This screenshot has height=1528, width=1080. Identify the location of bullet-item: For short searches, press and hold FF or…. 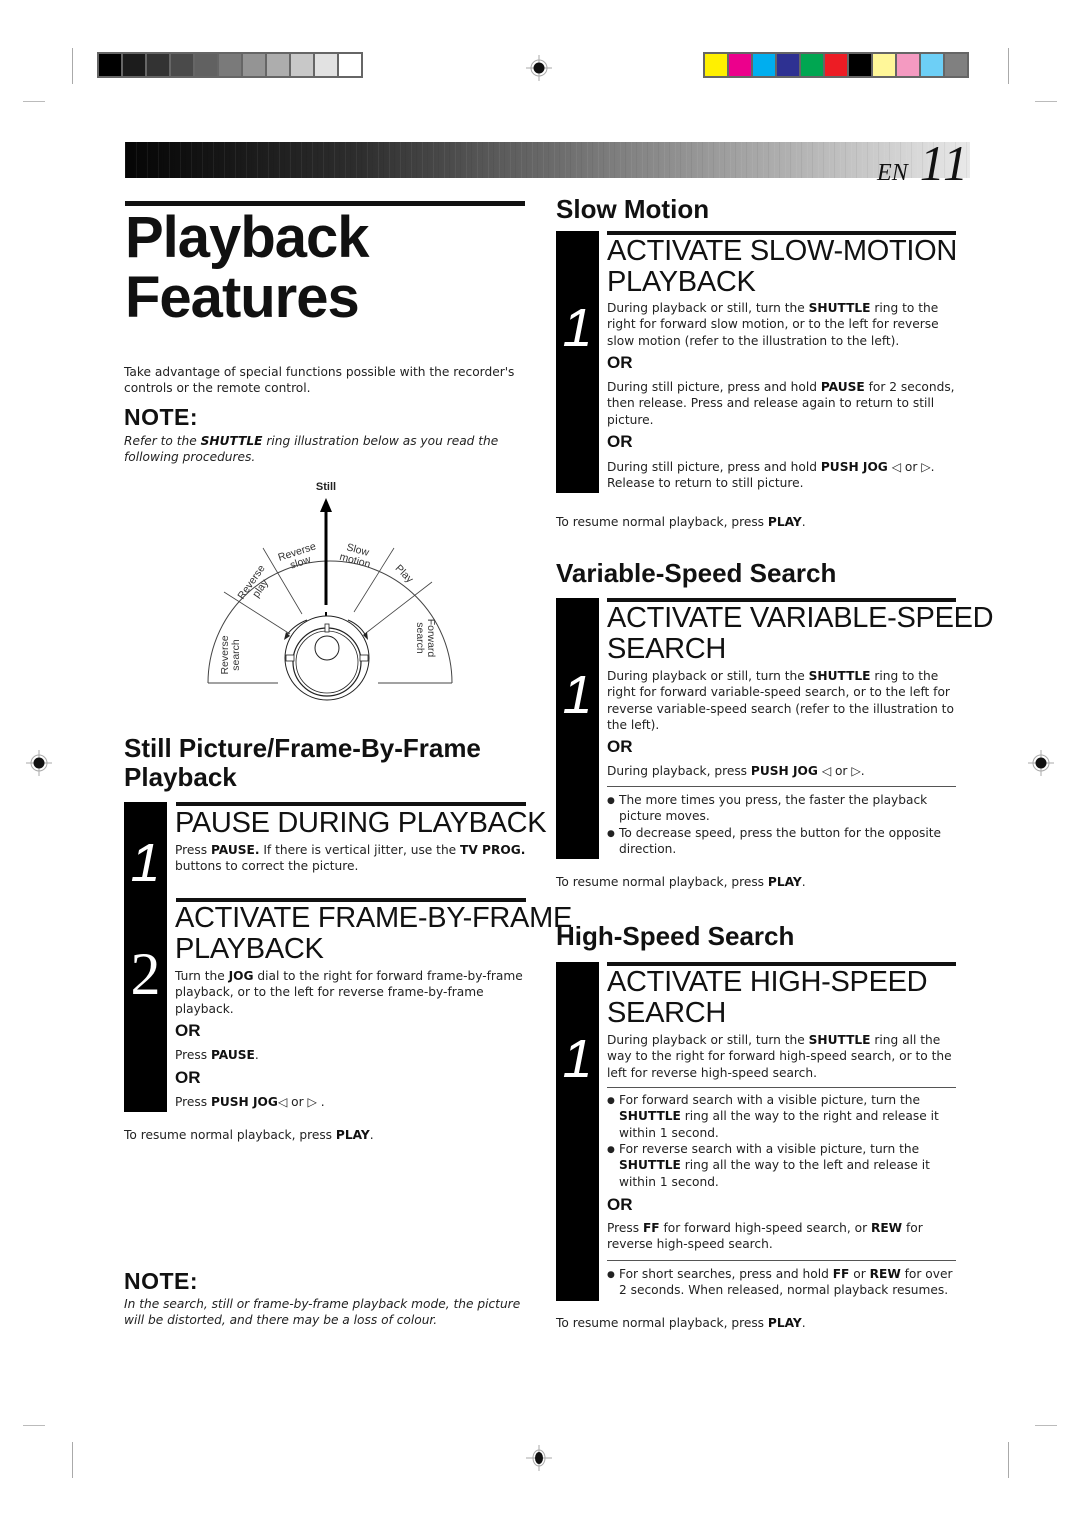
(785, 1282).